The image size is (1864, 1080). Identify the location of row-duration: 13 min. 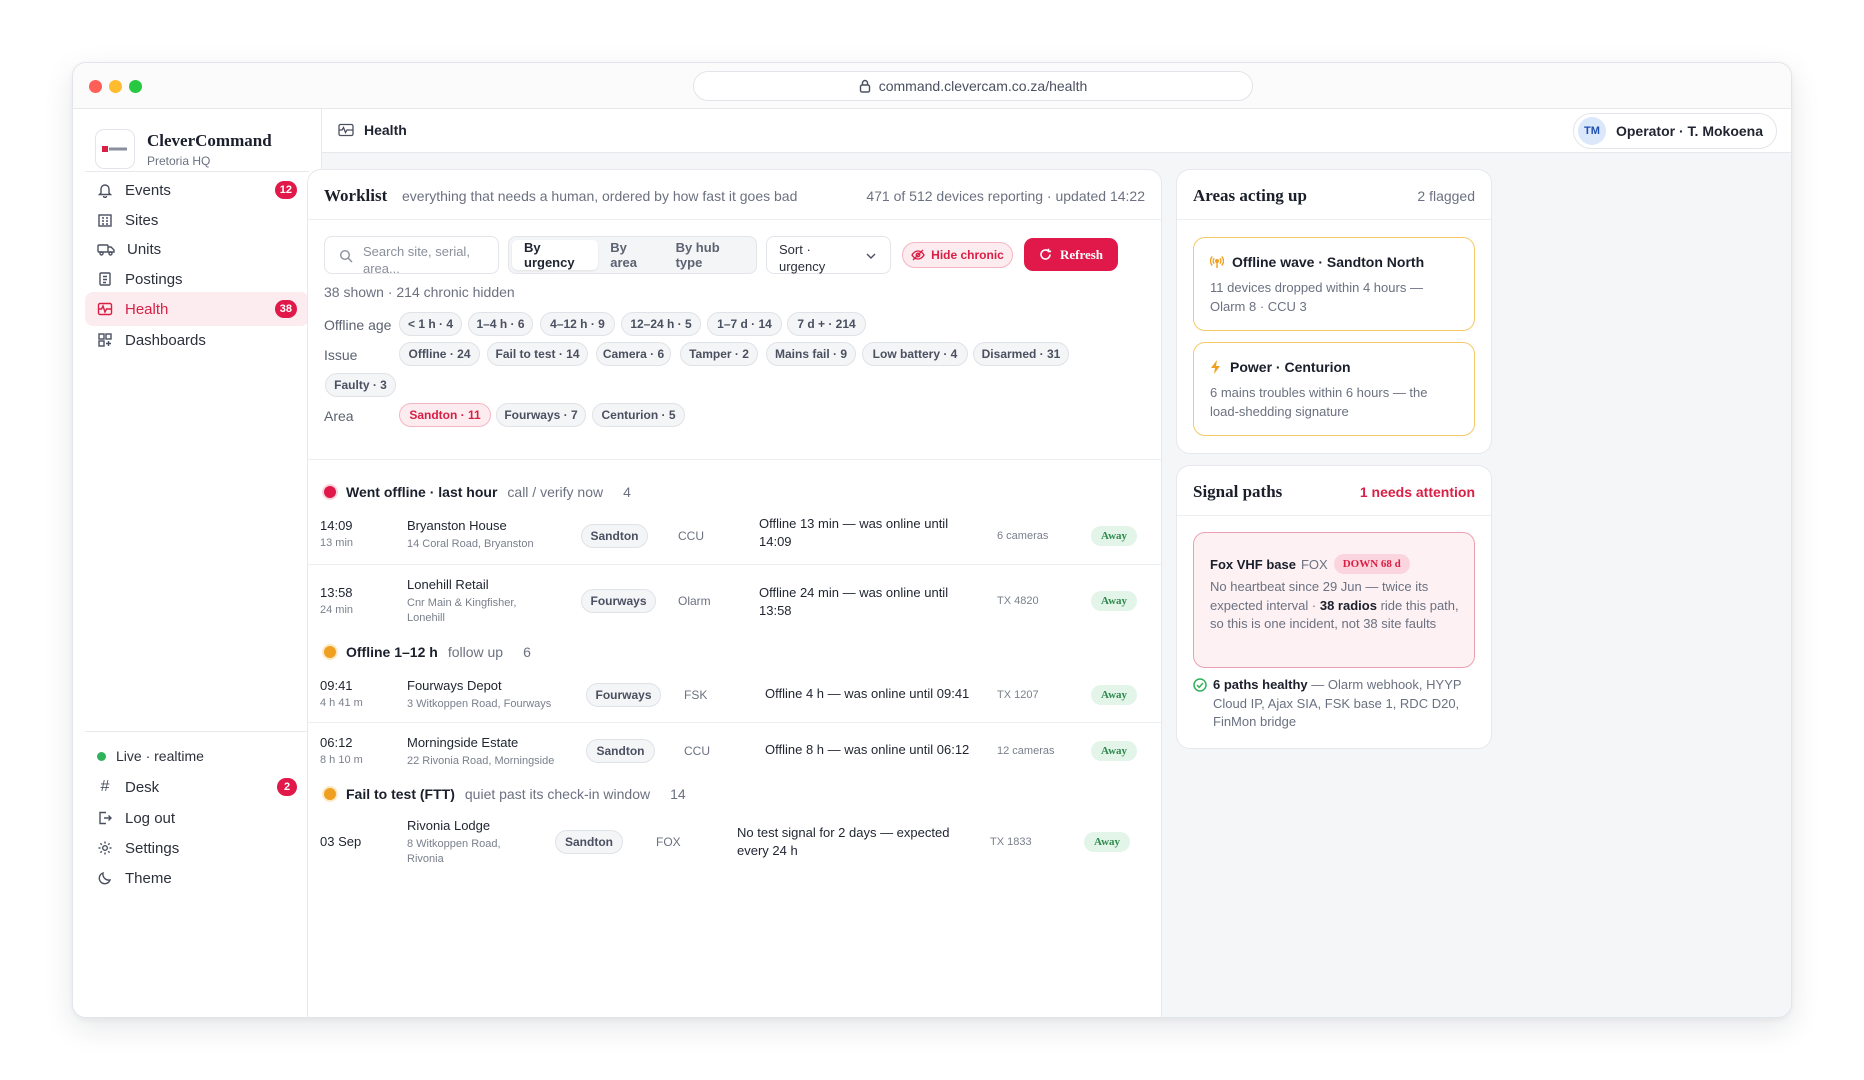
(337, 543).